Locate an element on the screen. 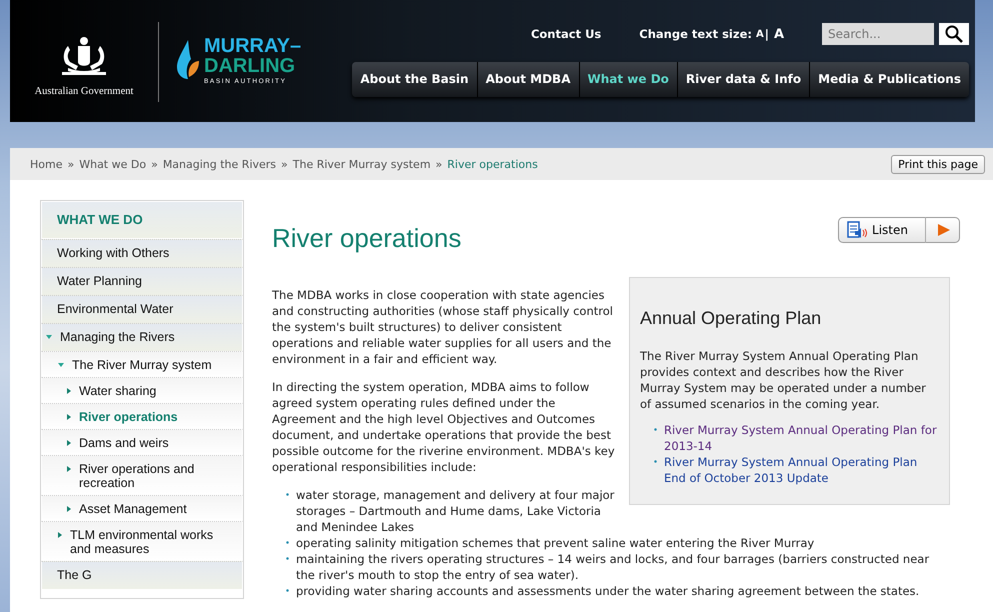 The height and width of the screenshot is (612, 993). document-link: River Murray System Annual Operating Plan End of October 2013 Update is located at coordinates (801, 470).